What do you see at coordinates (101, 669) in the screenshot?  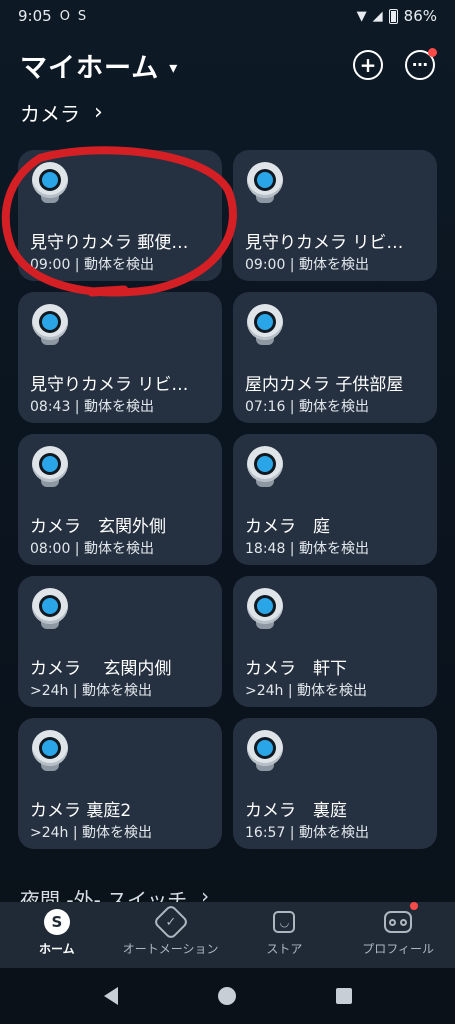 I see `camera-name: カメラ 玄関内側` at bounding box center [101, 669].